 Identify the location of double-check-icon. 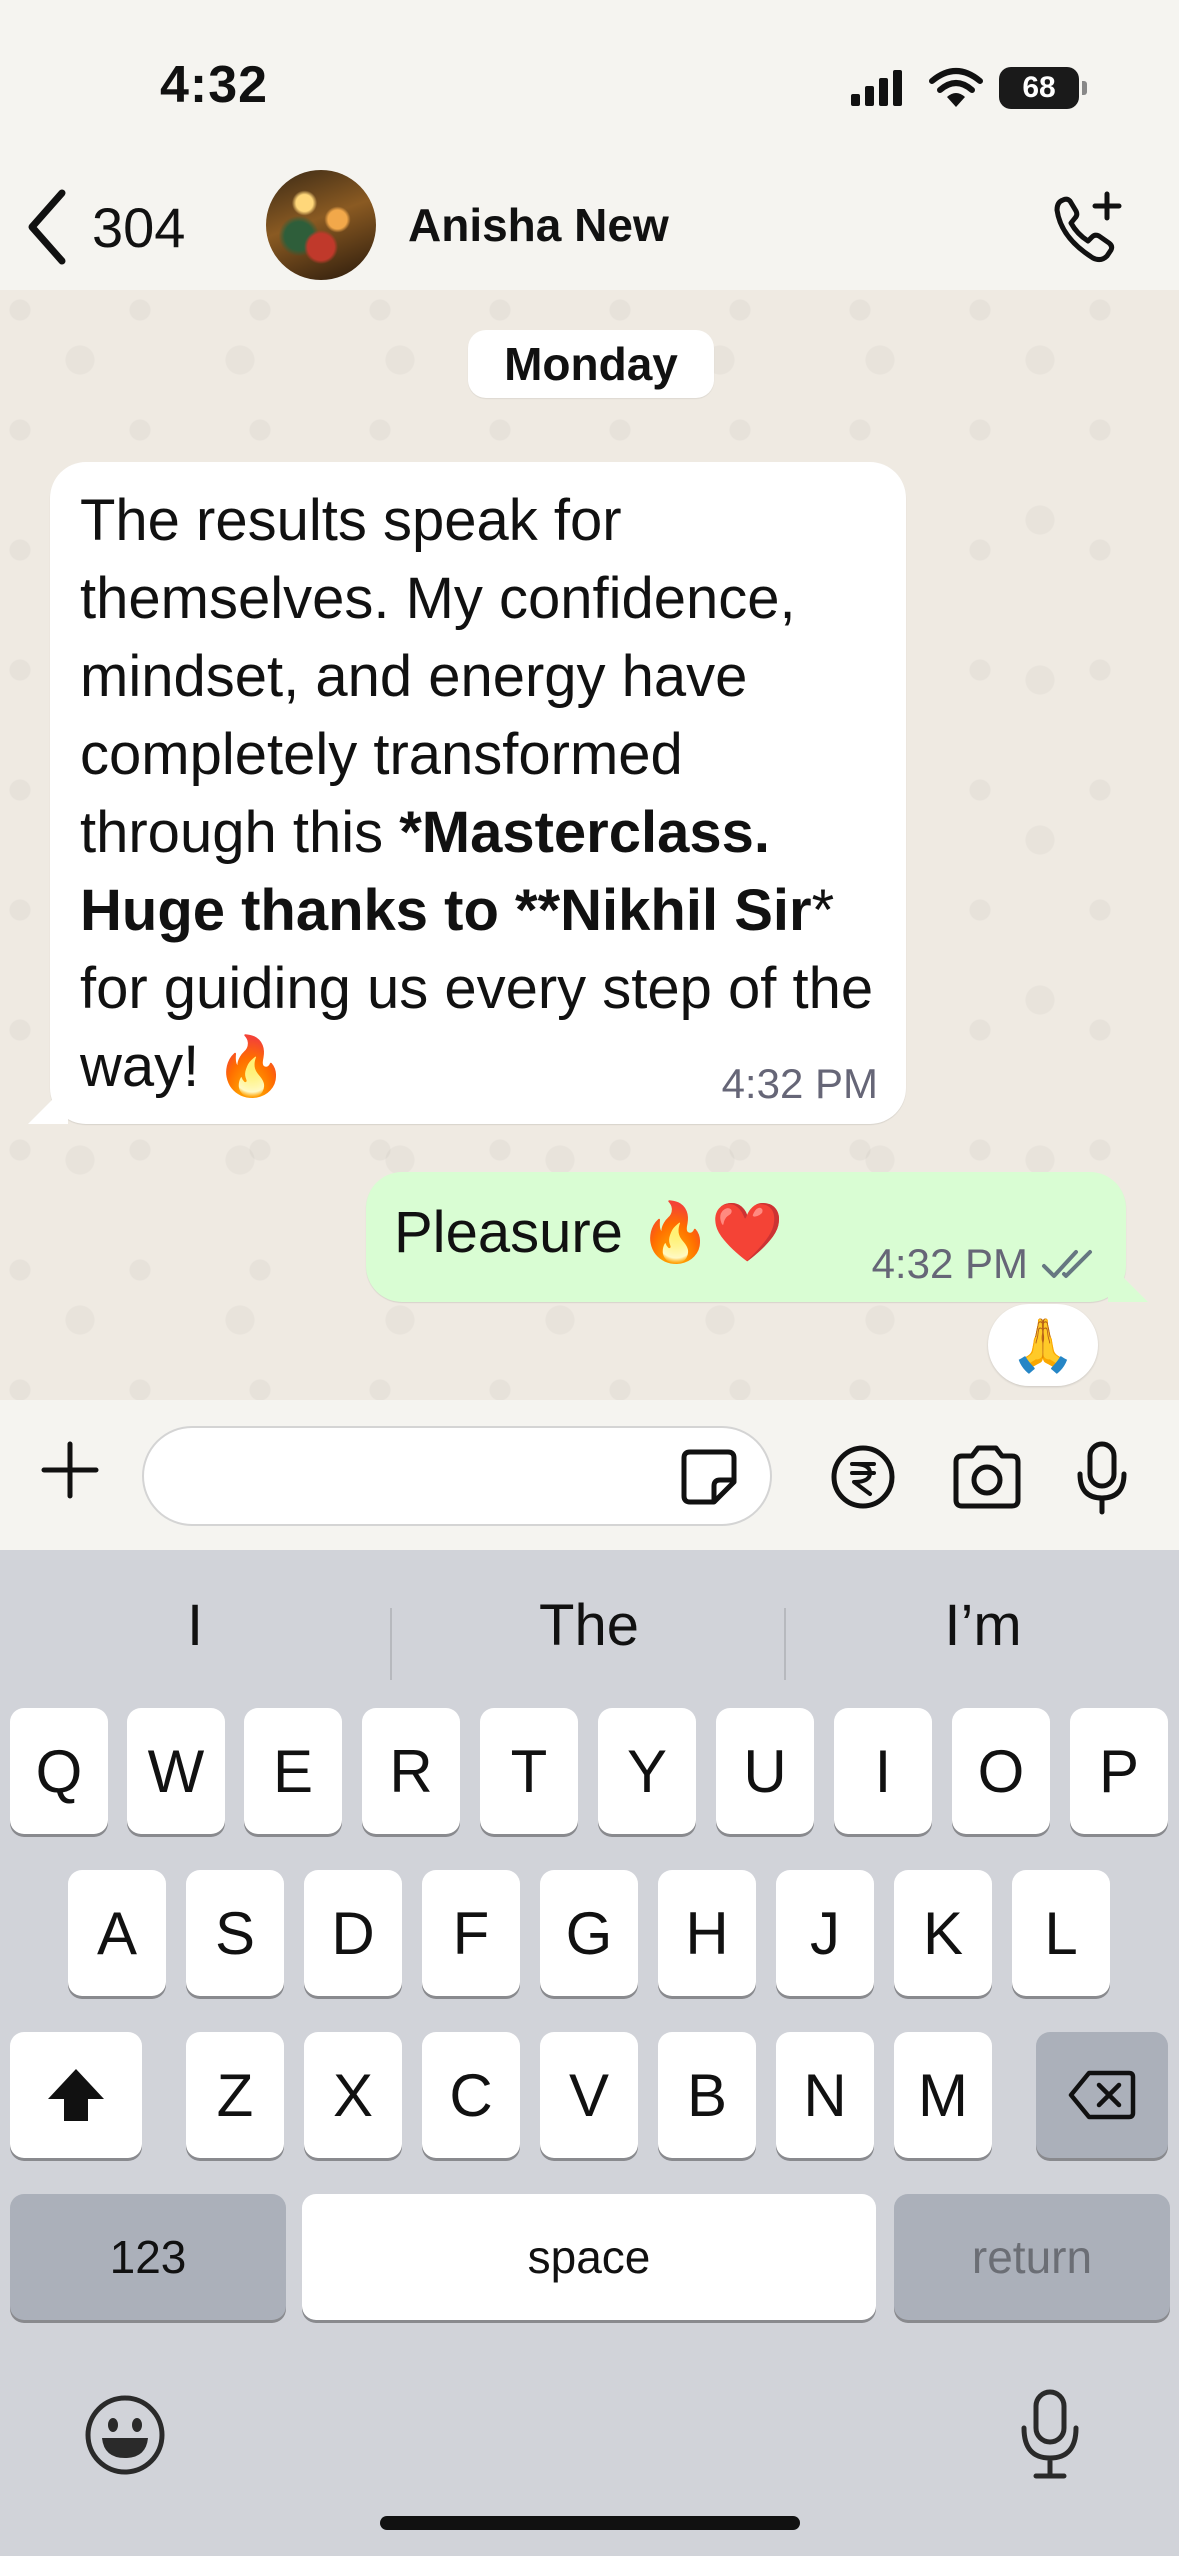
(1067, 1264).